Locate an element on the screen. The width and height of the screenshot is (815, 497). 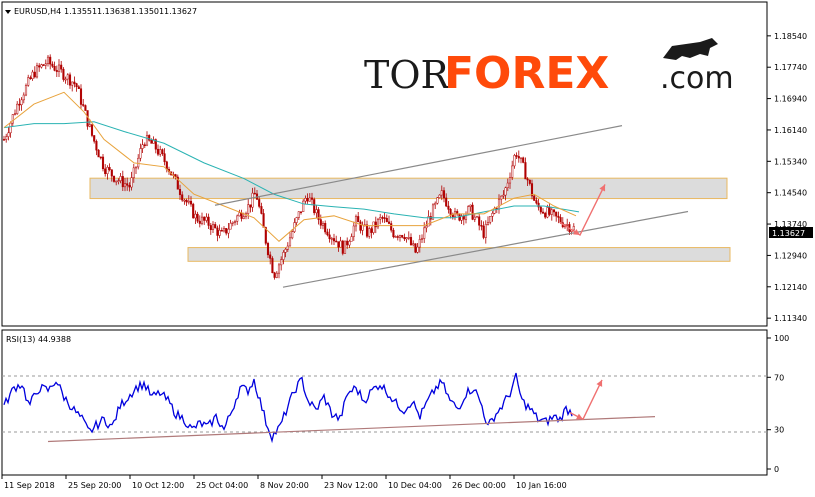
time-tick-label: 10 Oct 12:00 is located at coordinates (158, 485).